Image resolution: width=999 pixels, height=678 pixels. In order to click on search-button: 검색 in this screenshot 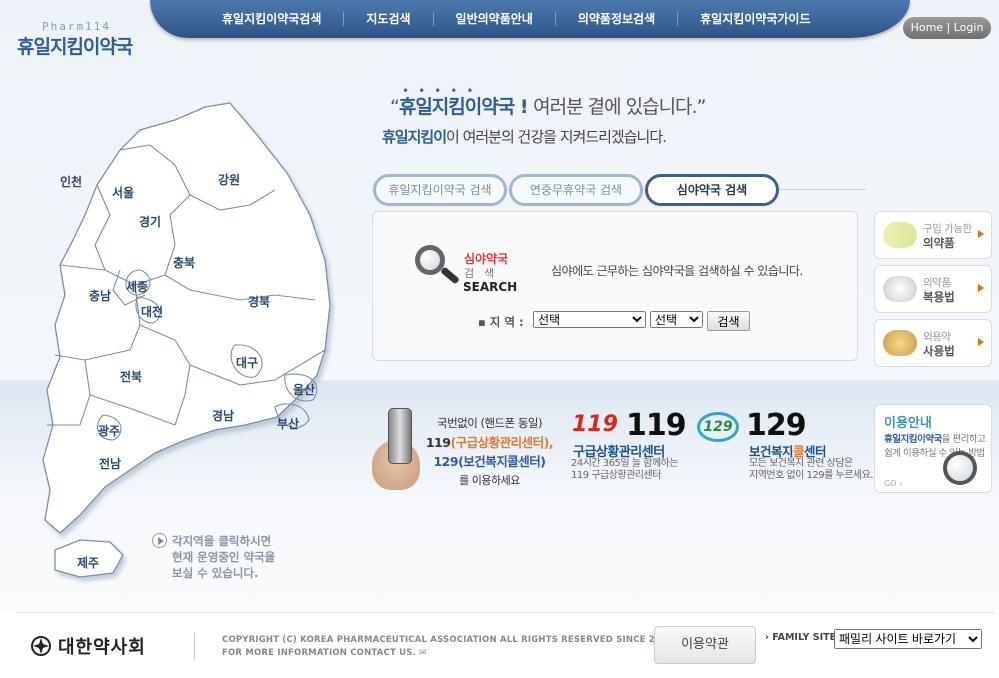, I will do `click(728, 321)`.